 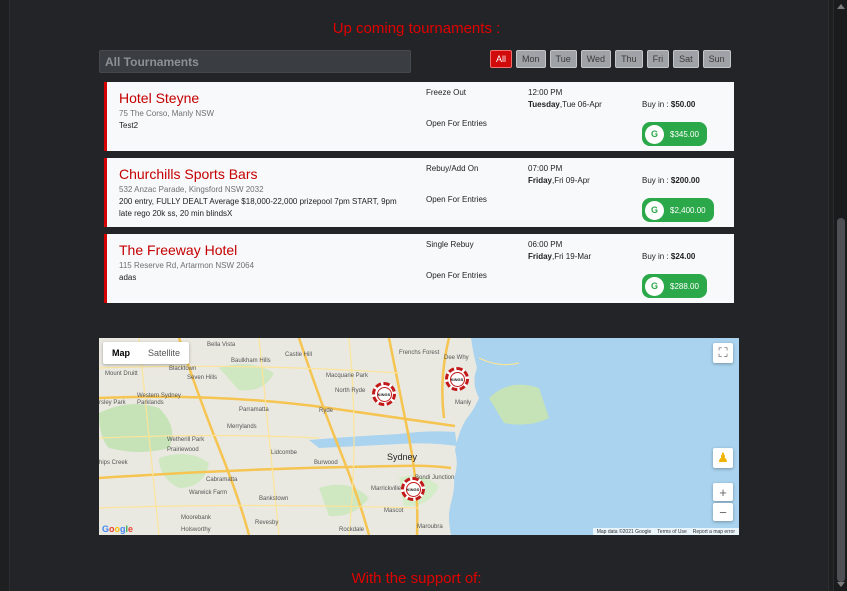 I want to click on map-label-seven-hills: Seven Hills, so click(x=202, y=378).